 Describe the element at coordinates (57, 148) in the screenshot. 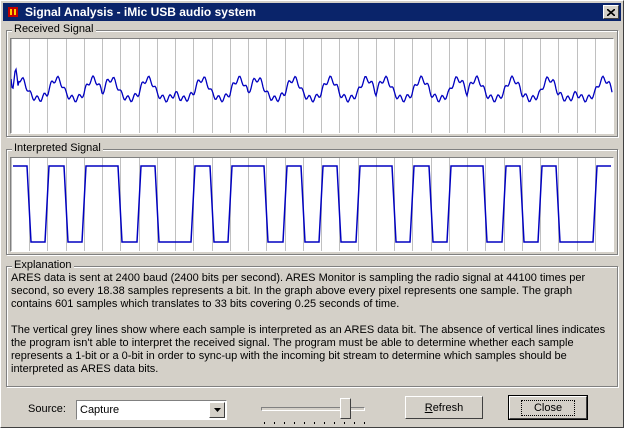

I see `interpreted-signal-label: Interpreted Signal` at that location.